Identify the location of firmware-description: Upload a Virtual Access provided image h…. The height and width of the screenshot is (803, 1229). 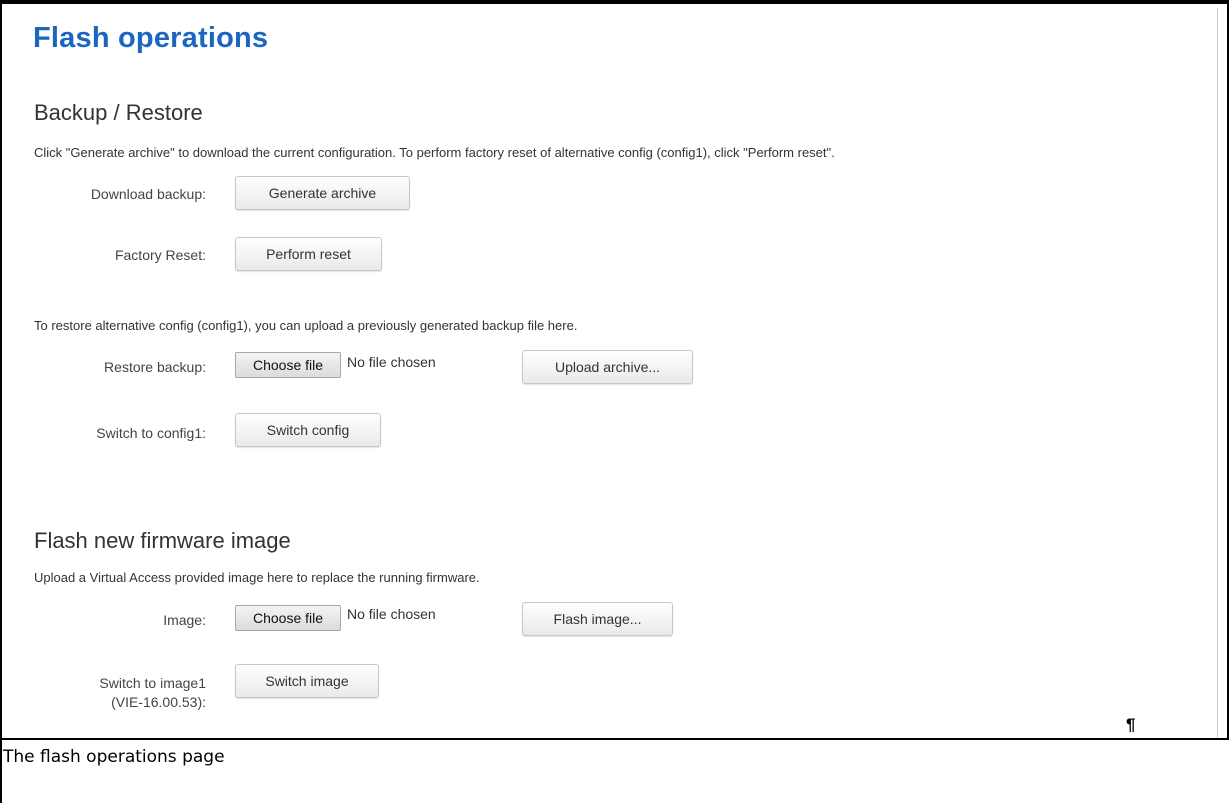
(257, 577).